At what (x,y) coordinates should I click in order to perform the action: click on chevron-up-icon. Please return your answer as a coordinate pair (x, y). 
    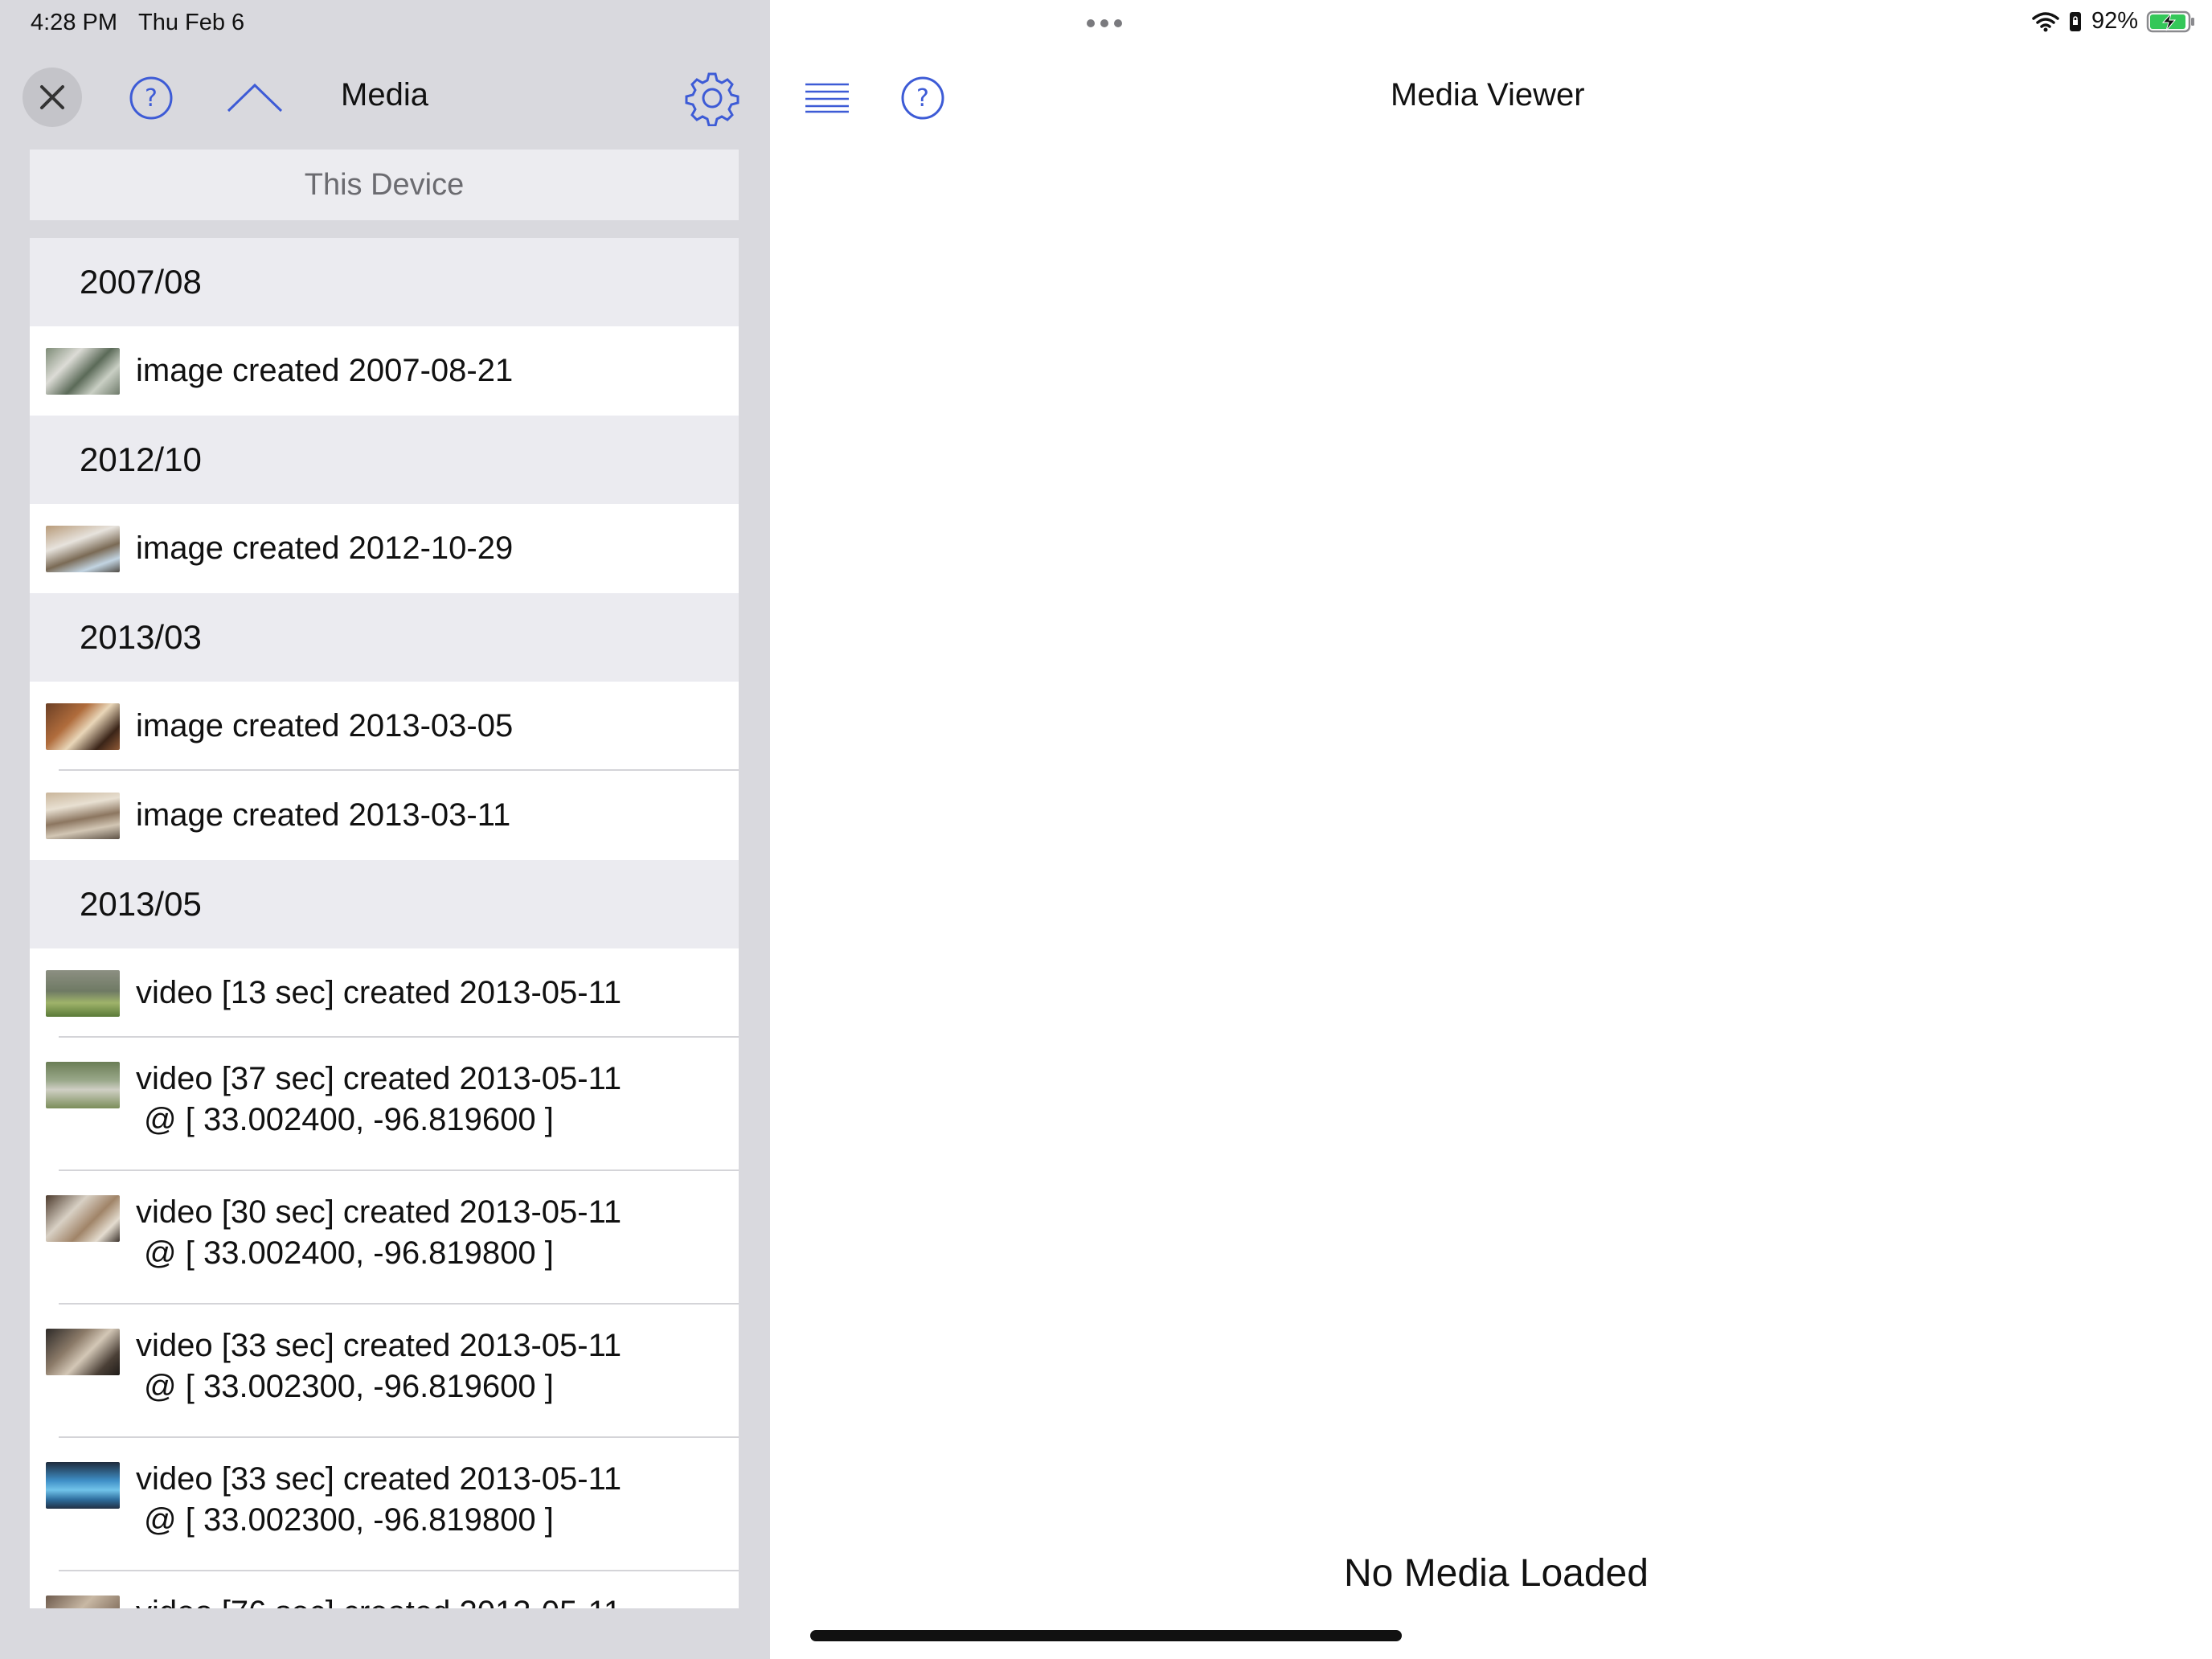
    Looking at the image, I should click on (255, 98).